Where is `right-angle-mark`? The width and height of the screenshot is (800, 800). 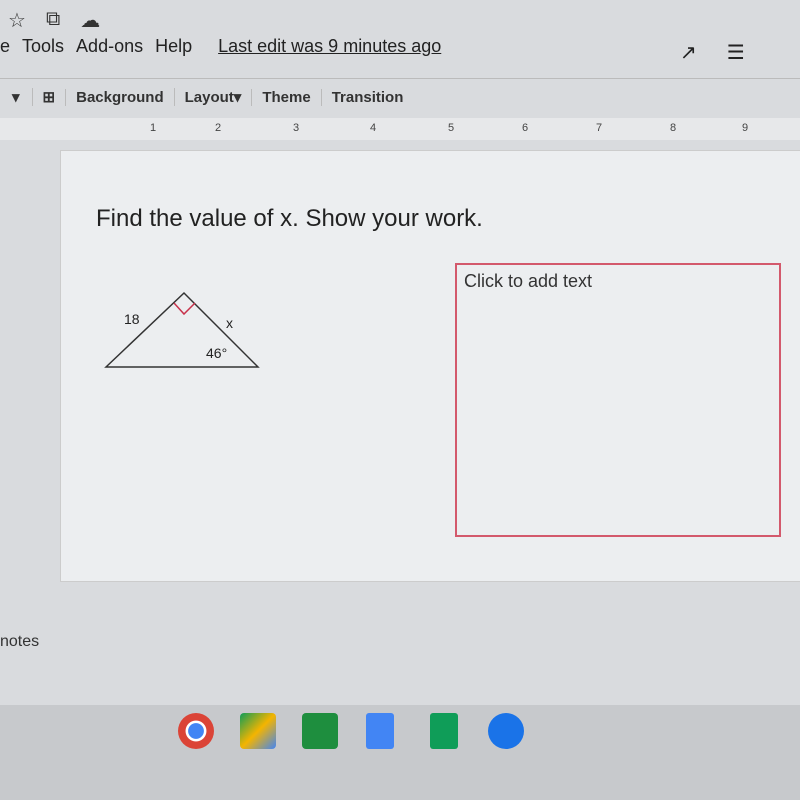
right-angle-mark is located at coordinates (184, 309).